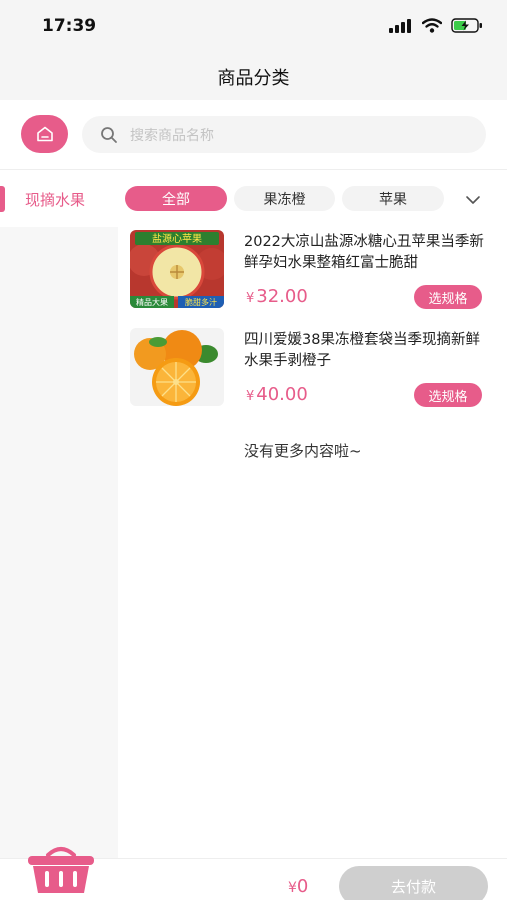 The height and width of the screenshot is (900, 507). What do you see at coordinates (367, 351) in the screenshot?
I see `product-title: 四川爱媛38果冻橙套袋当季现摘新鲜水果手剥橙子` at bounding box center [367, 351].